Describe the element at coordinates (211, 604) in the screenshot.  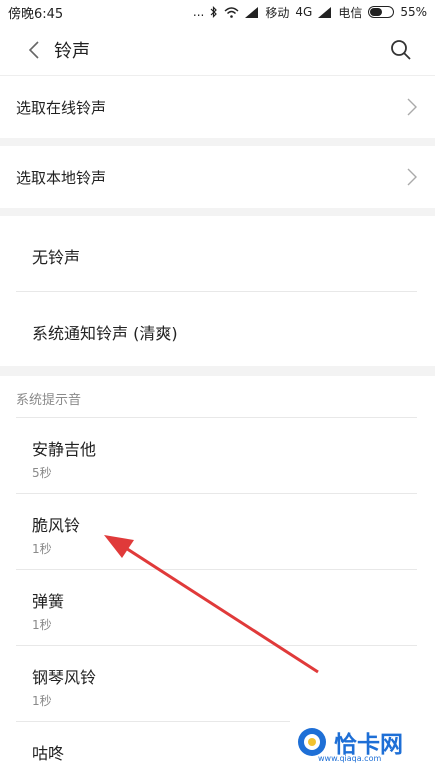
I see `annotation-arrow` at that location.